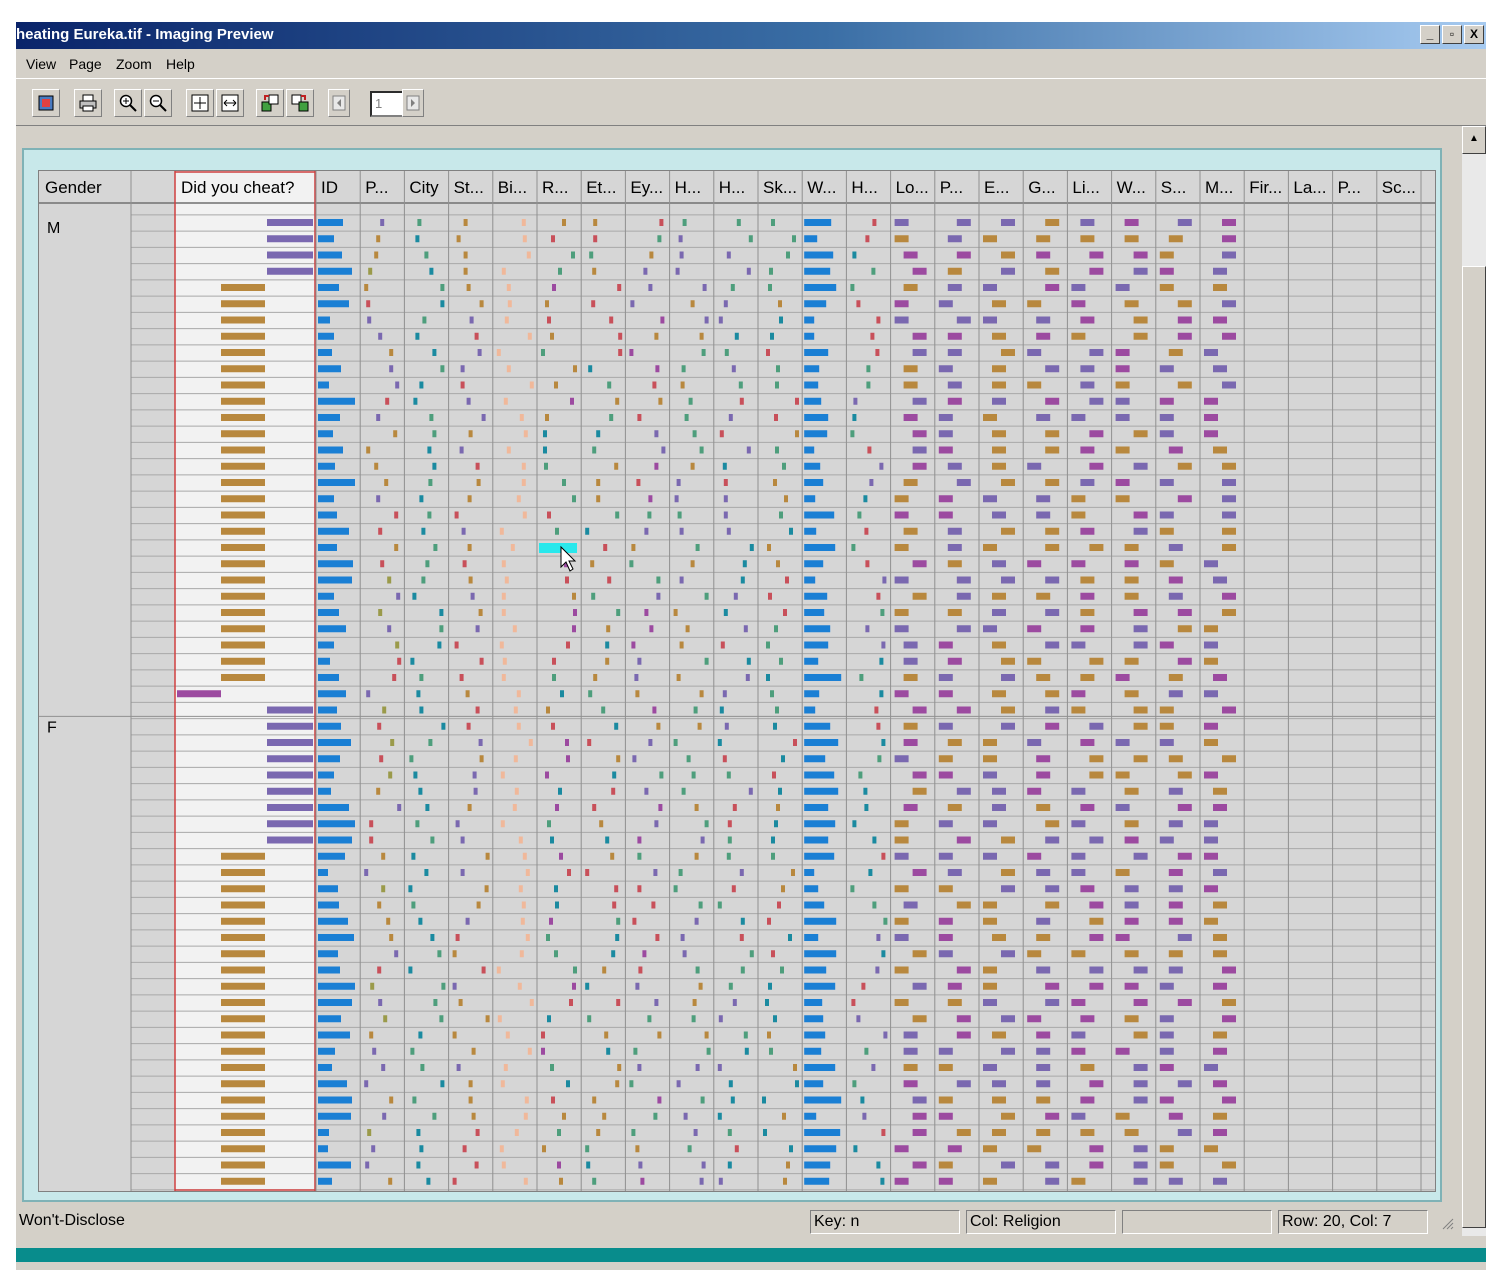 The width and height of the screenshot is (1500, 1288). I want to click on scrollbar-thumb, so click(1474, 747).